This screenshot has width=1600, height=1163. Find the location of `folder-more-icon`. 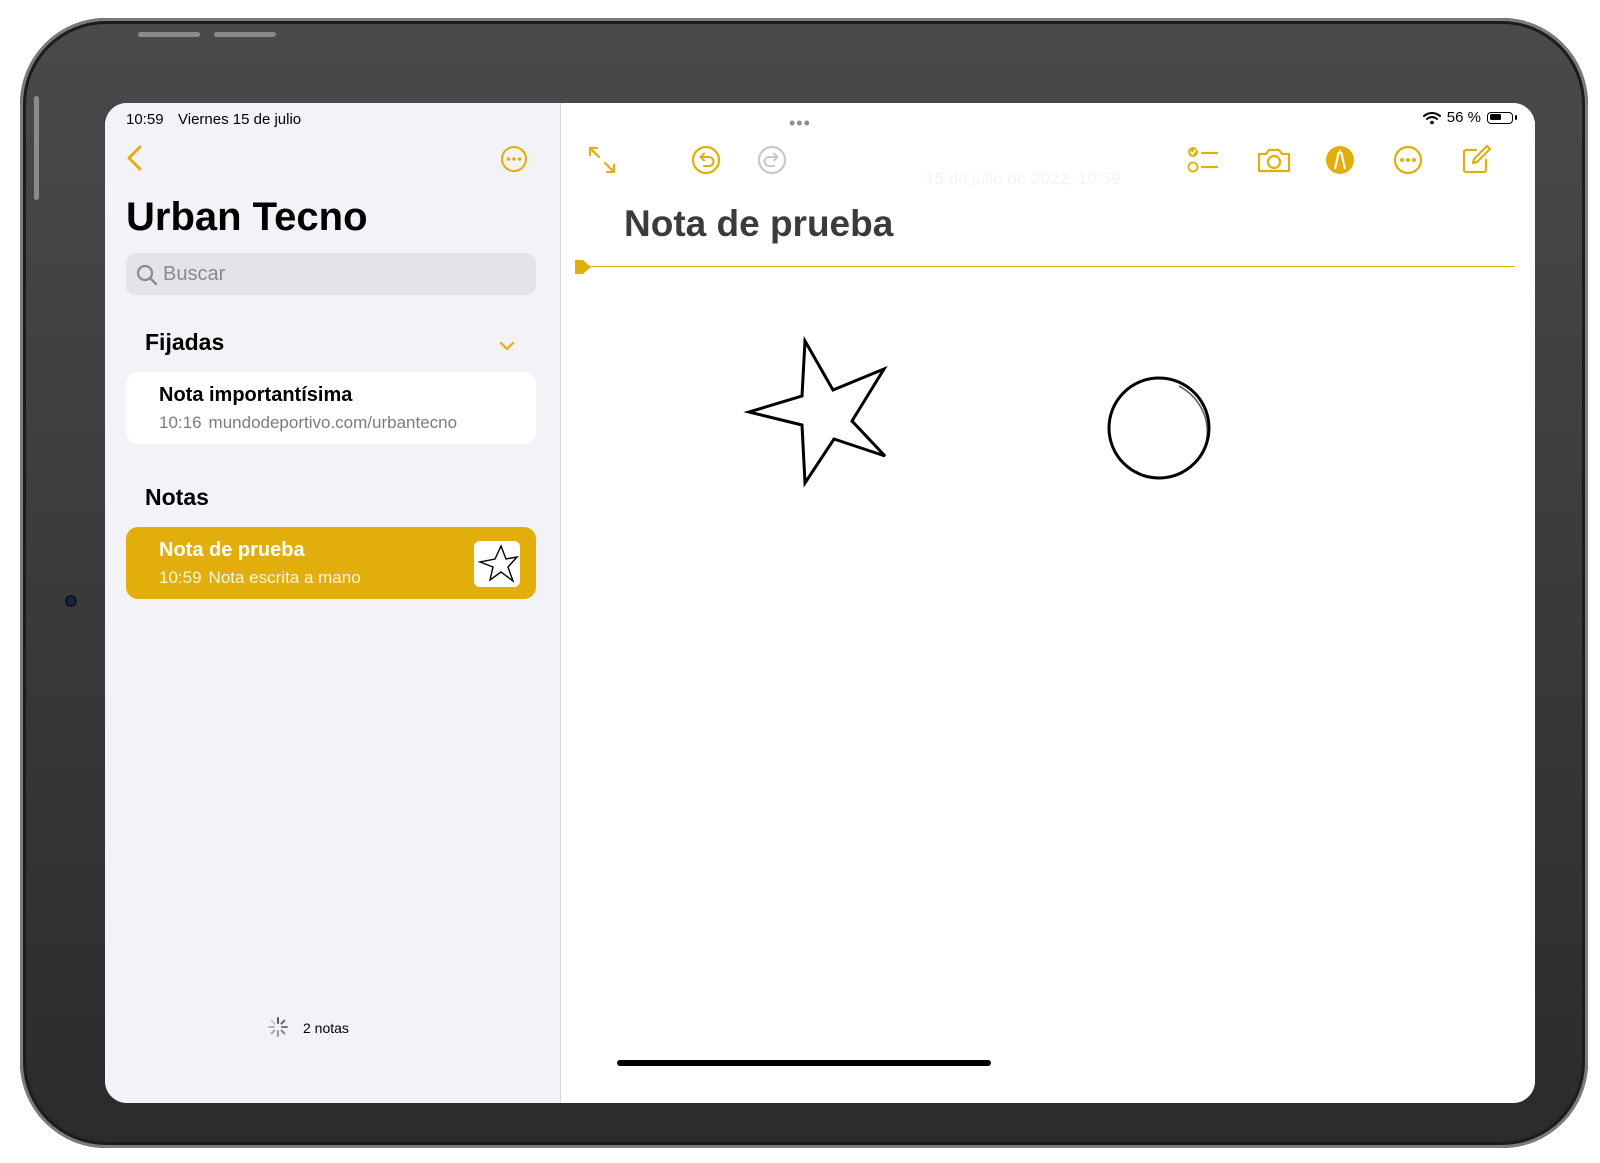

folder-more-icon is located at coordinates (514, 159).